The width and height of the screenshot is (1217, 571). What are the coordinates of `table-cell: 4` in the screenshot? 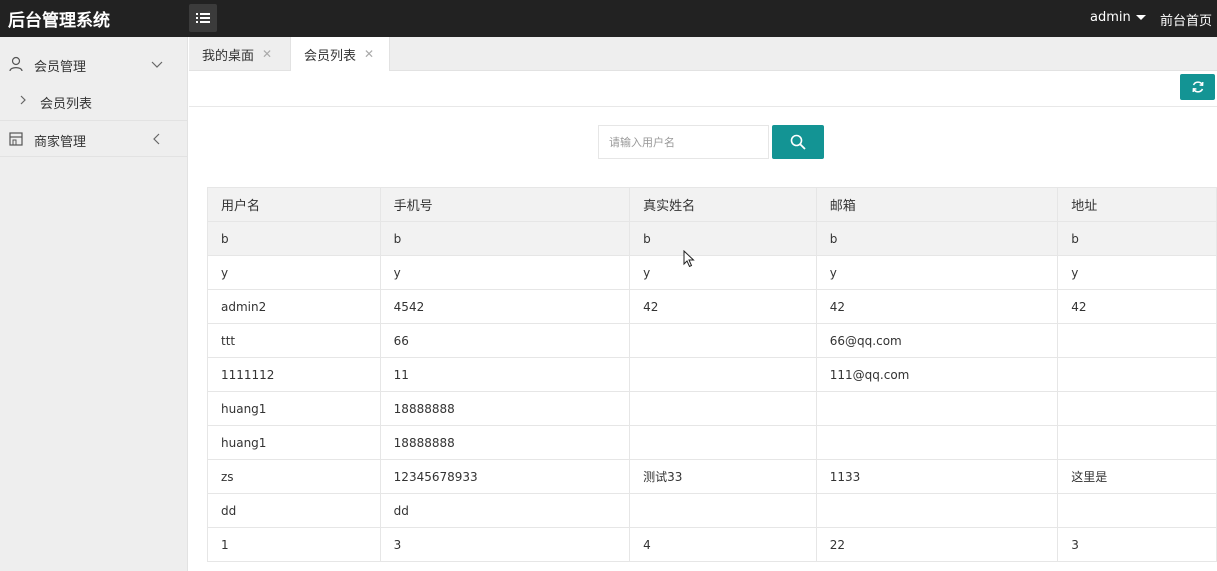 It's located at (723, 544).